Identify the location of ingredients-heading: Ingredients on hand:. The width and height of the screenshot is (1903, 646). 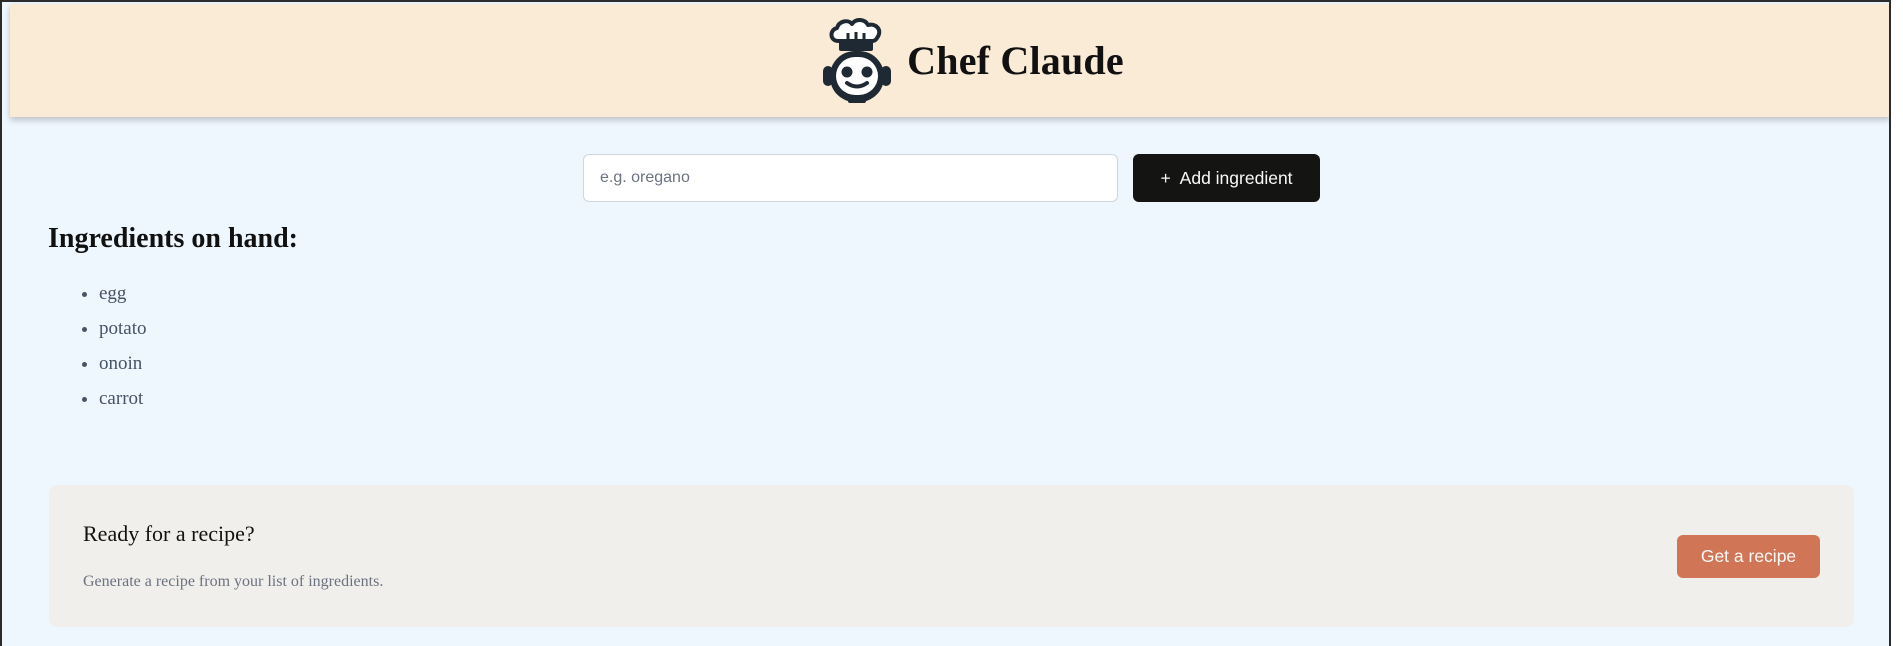
(173, 238).